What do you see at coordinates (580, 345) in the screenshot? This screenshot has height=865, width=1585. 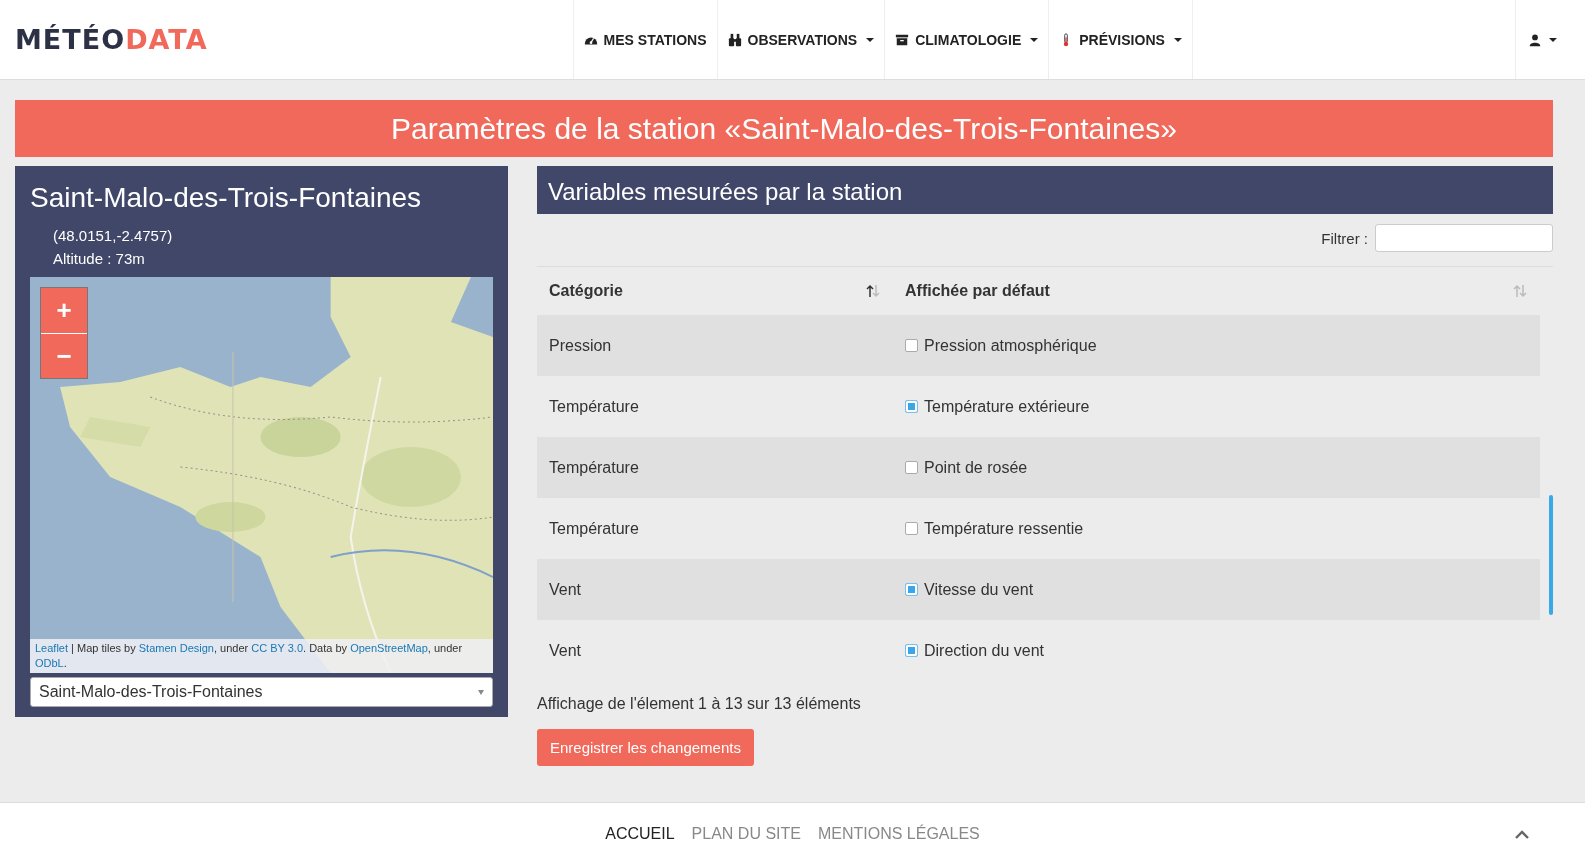 I see `table-cell-text: Pression` at bounding box center [580, 345].